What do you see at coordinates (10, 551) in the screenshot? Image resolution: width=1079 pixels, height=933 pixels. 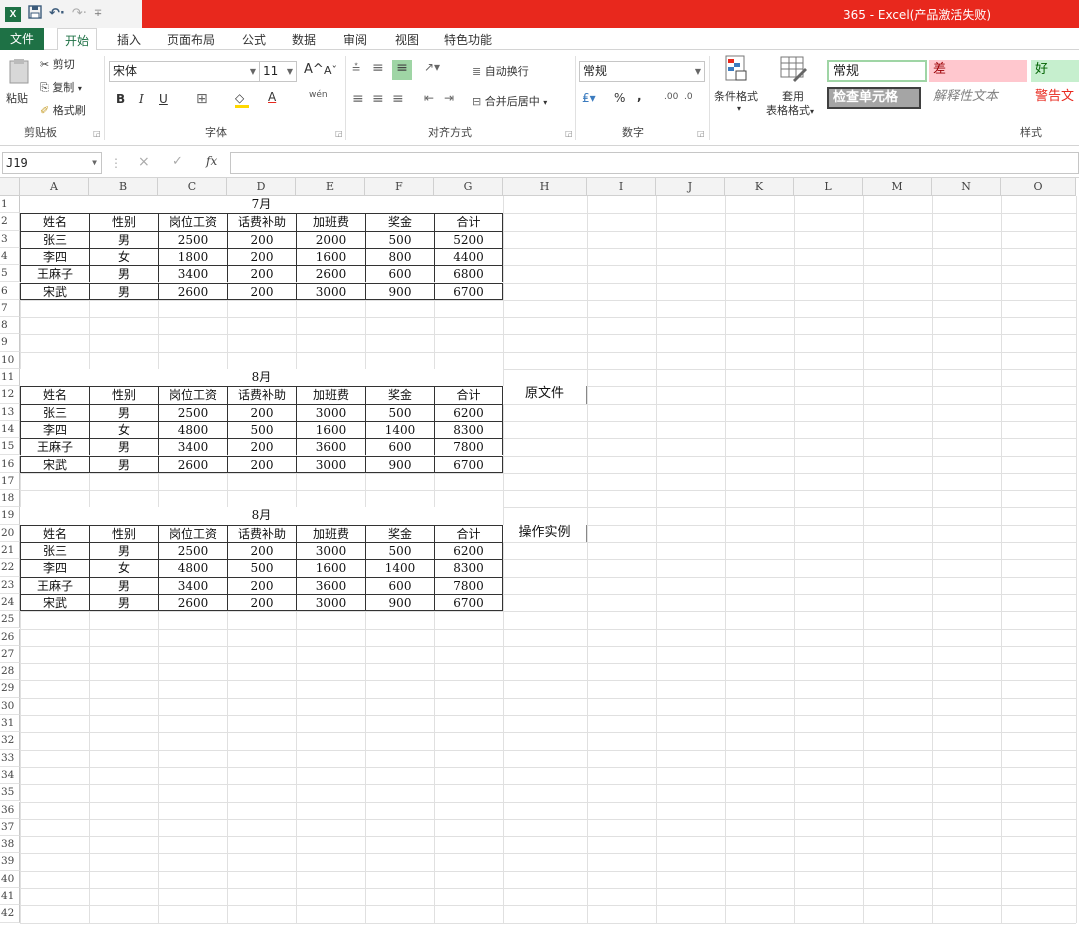 I see `row-header: 21` at bounding box center [10, 551].